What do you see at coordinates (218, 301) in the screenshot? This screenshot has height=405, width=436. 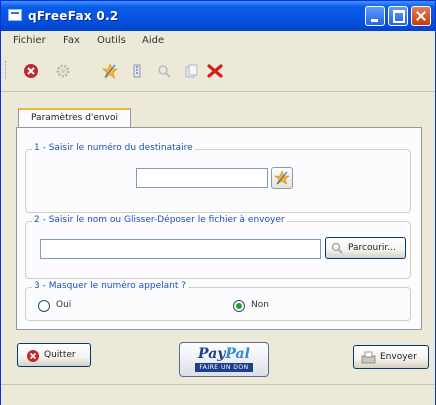 I see `hide-caller-group: 3 - Masquer le numéro appelant ? Oui Non` at bounding box center [218, 301].